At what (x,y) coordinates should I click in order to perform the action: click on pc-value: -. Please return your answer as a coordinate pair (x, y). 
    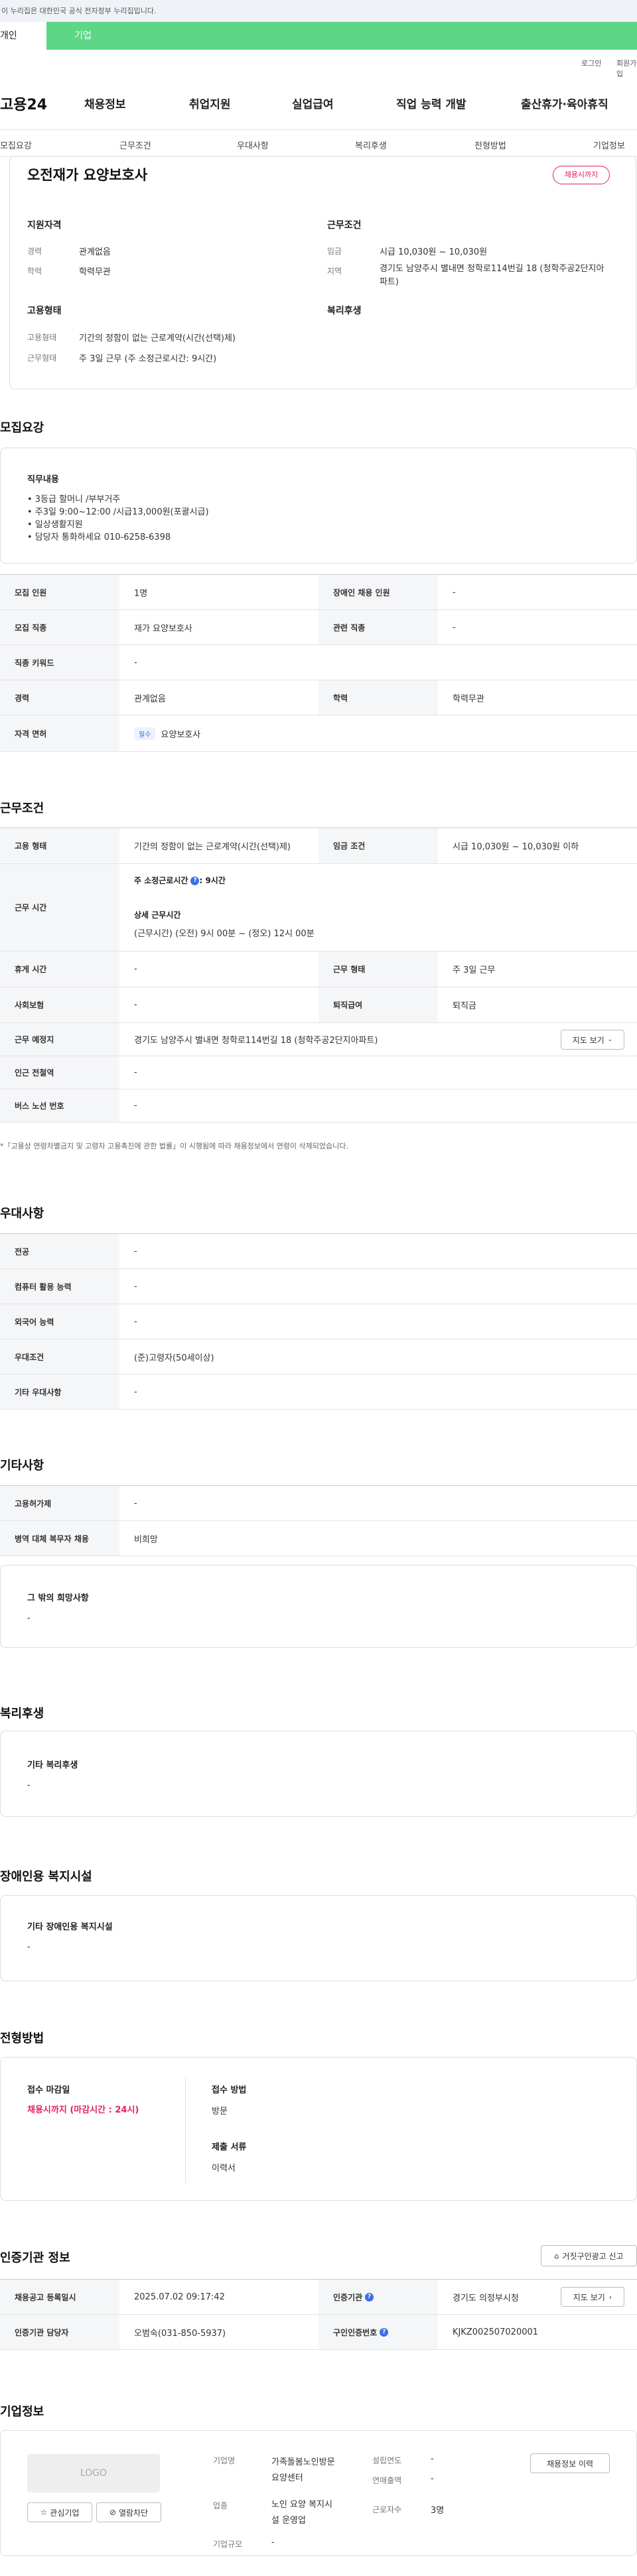
    Looking at the image, I should click on (135, 1286).